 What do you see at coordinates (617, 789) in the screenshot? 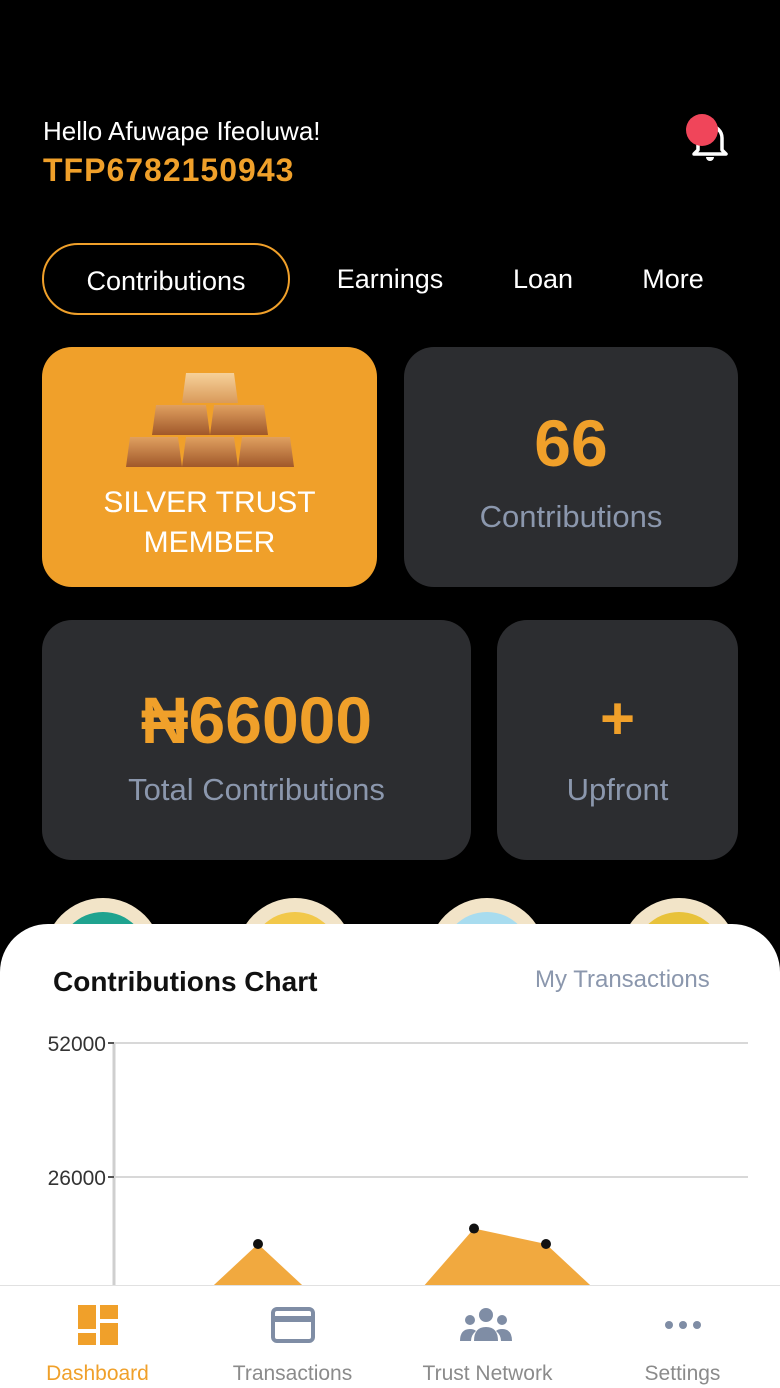
I see `upfront-label: Upfront` at bounding box center [617, 789].